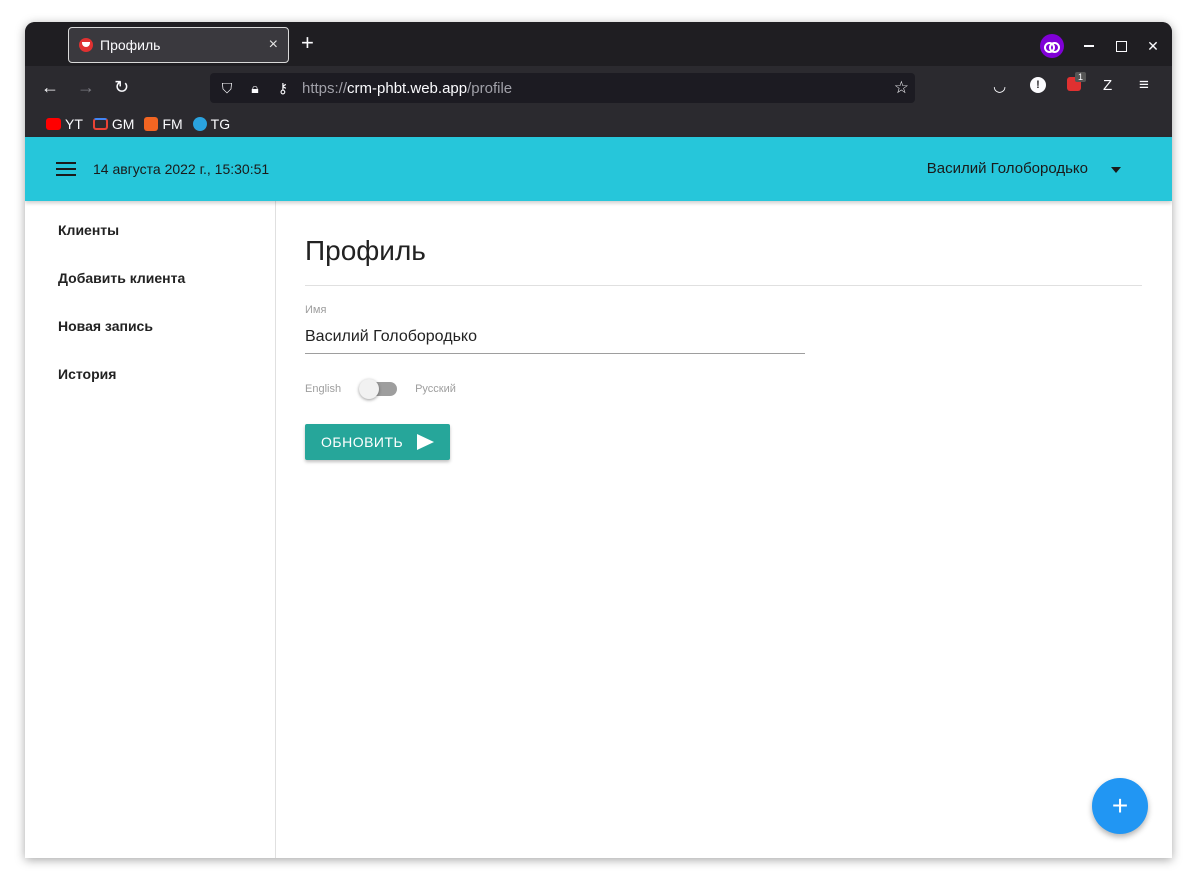 The image size is (1197, 886). I want to click on bookmark-fm: FM, so click(163, 124).